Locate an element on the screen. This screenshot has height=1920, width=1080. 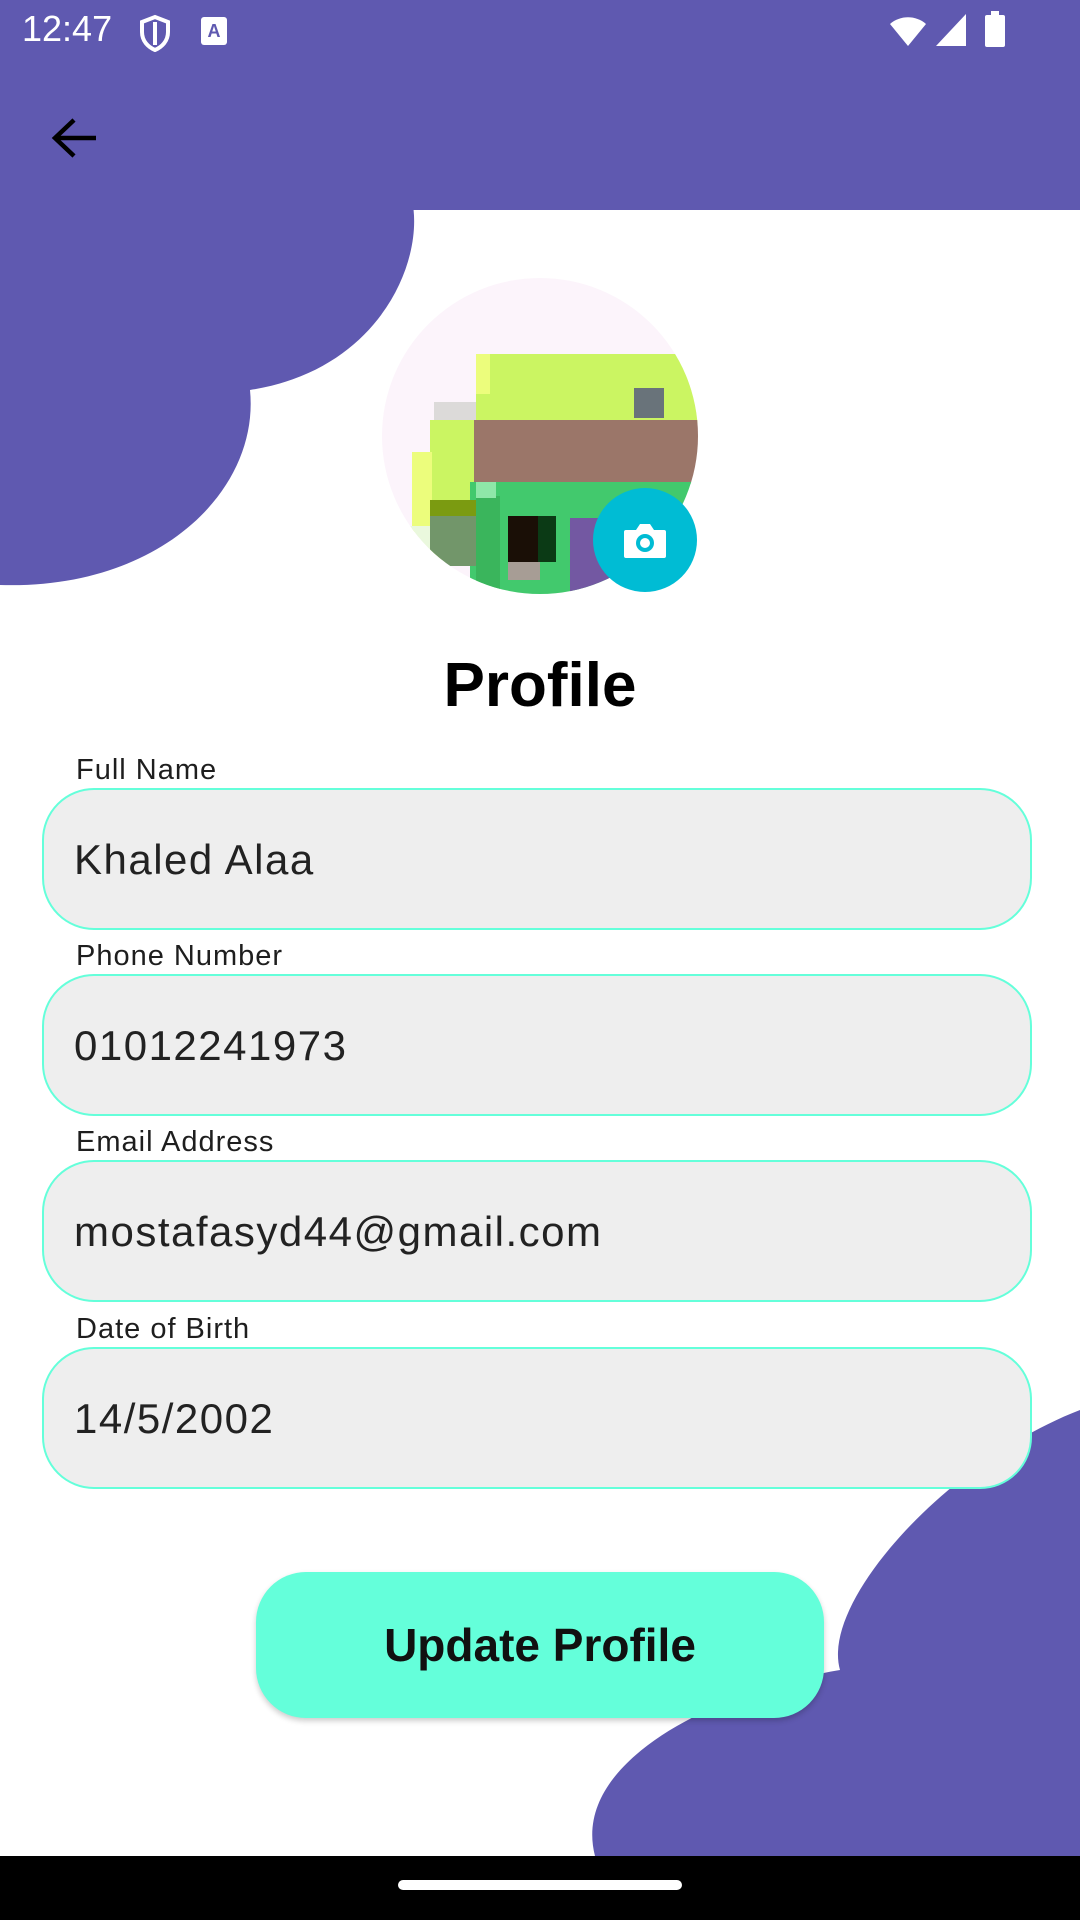
navigation-bar is located at coordinates (540, 1888).